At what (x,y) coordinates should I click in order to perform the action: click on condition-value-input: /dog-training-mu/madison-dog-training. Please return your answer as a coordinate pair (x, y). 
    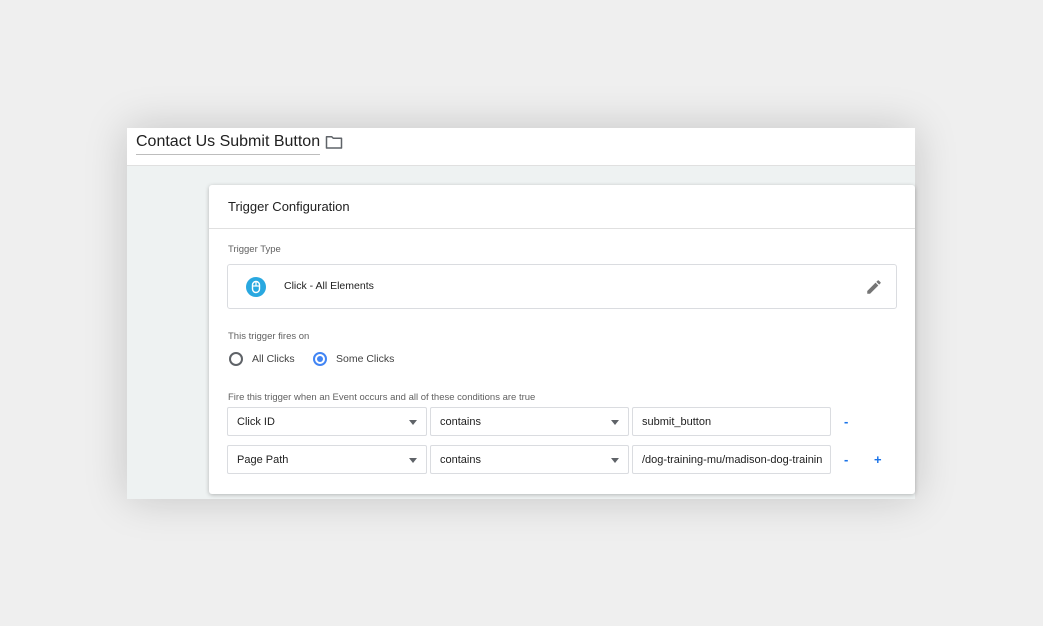
    Looking at the image, I should click on (731, 459).